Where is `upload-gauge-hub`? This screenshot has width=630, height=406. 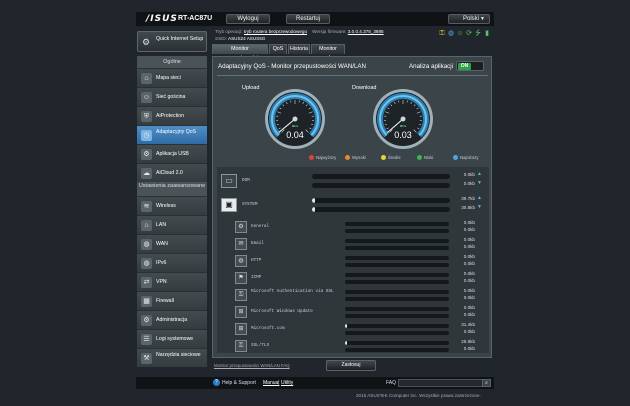
upload-gauge-hub is located at coordinates (295, 119).